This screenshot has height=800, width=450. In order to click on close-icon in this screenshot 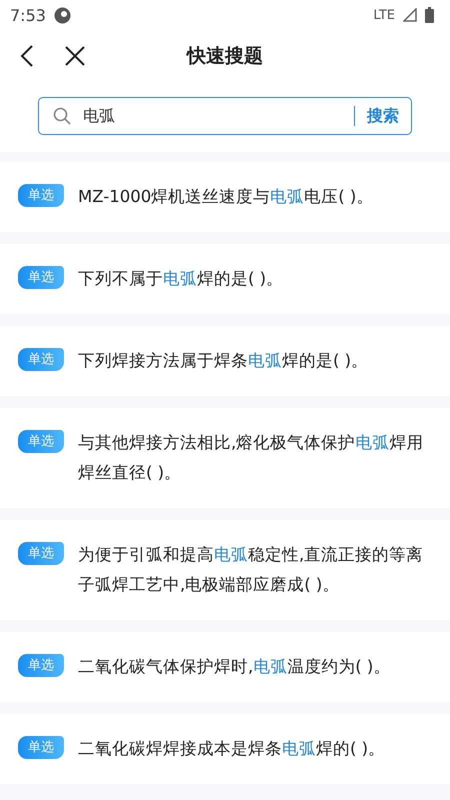, I will do `click(75, 56)`.